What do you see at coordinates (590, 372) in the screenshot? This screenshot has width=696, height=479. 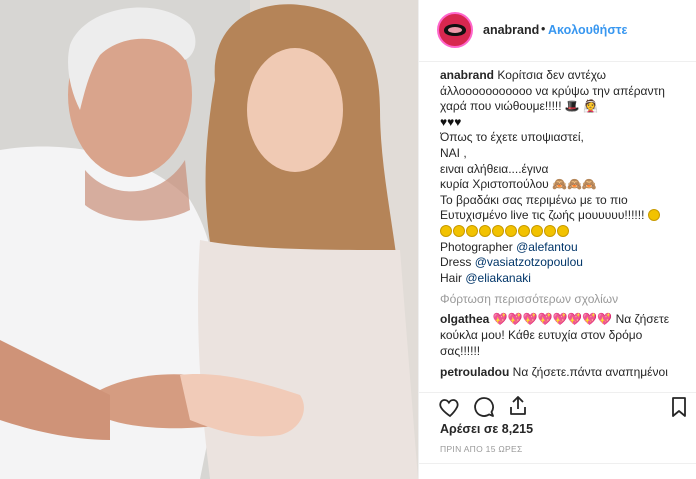 I see `comment-text: Να ζήσετε.πάντα αναπημένοι` at bounding box center [590, 372].